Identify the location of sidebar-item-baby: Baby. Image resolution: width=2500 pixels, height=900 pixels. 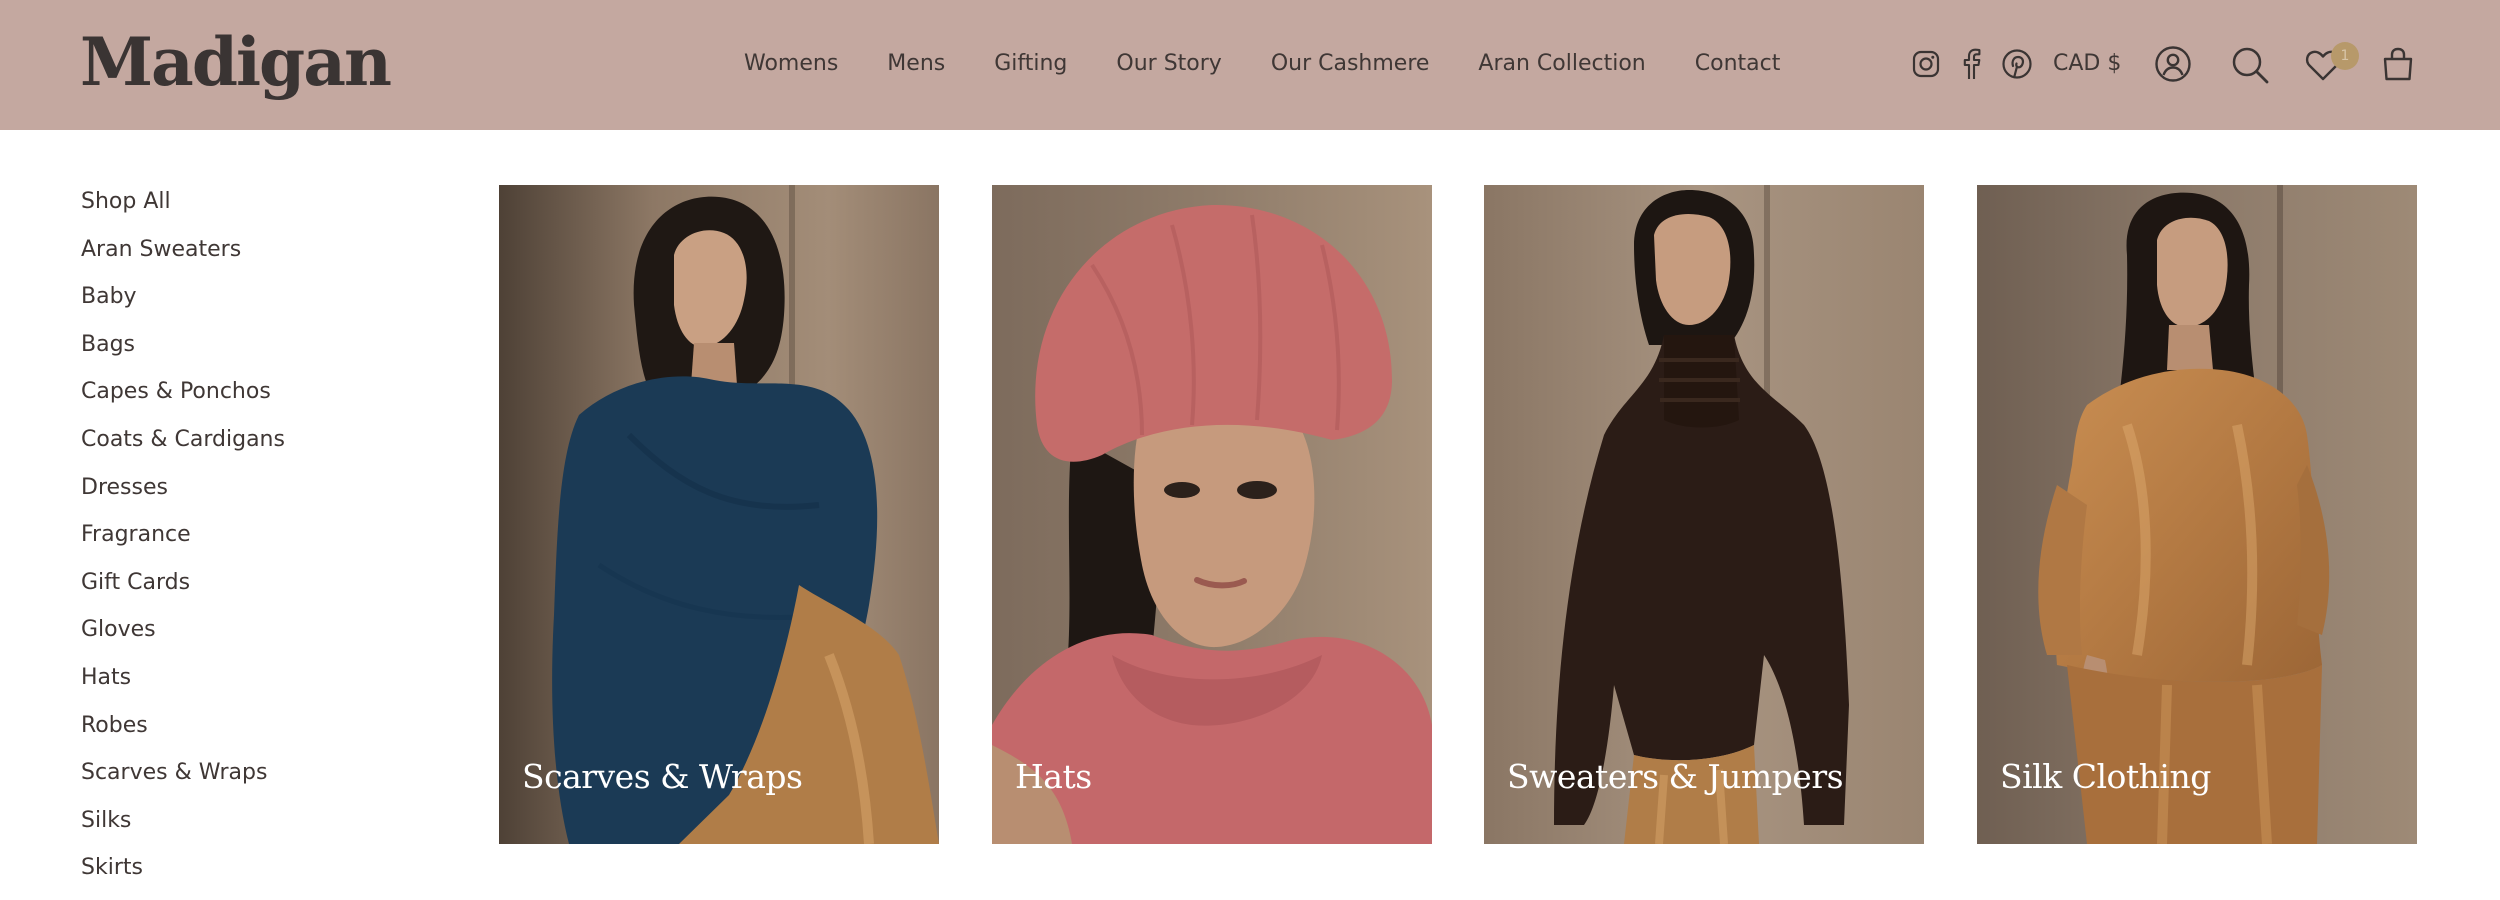
(183, 305).